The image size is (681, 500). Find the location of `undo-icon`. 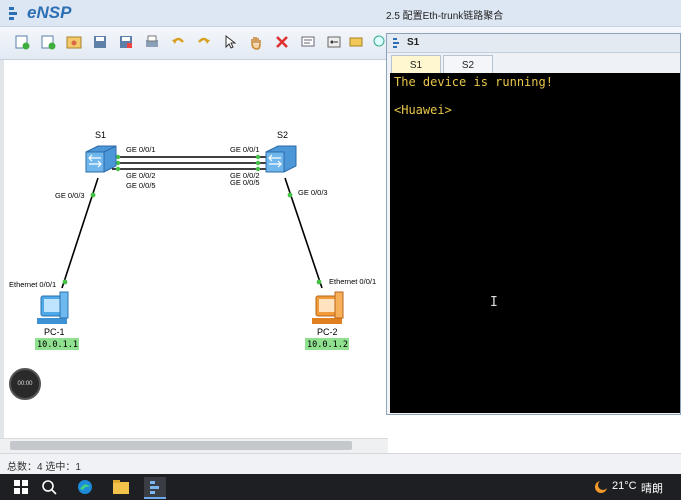

undo-icon is located at coordinates (178, 42).